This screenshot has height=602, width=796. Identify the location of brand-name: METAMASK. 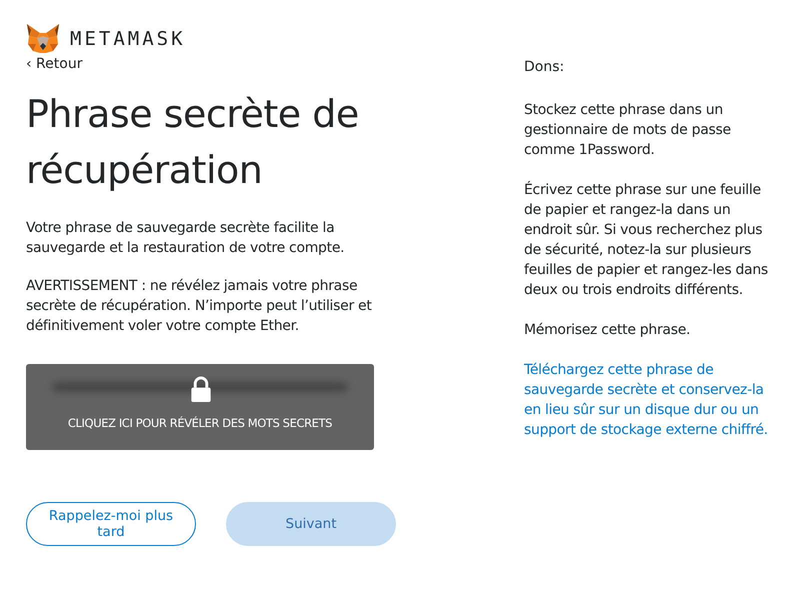
(128, 39).